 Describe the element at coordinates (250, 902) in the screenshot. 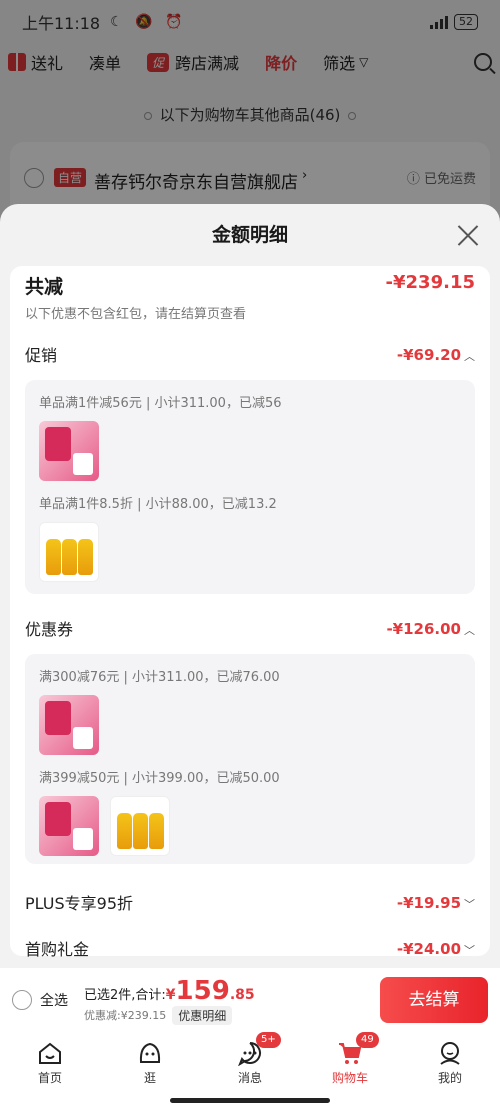

I see `plus-discount-row: PLUS专享95折 -¥19.95 ﹀` at that location.